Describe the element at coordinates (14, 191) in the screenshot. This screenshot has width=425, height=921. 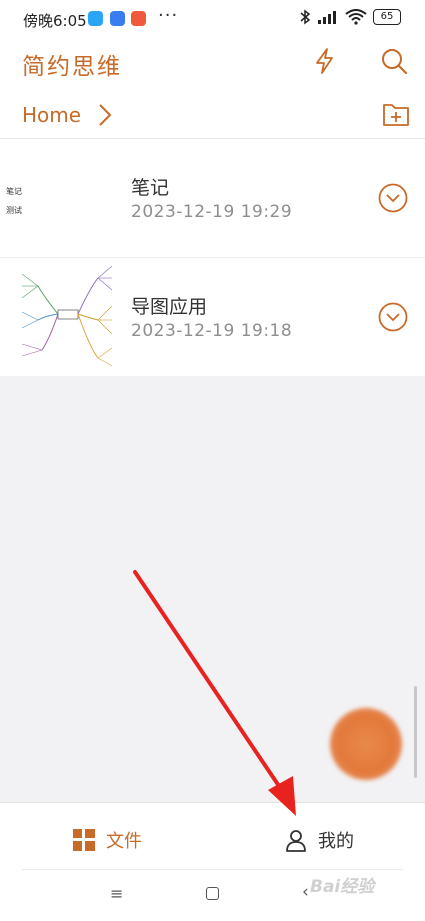
I see `thumbnail-text: 笔记` at that location.